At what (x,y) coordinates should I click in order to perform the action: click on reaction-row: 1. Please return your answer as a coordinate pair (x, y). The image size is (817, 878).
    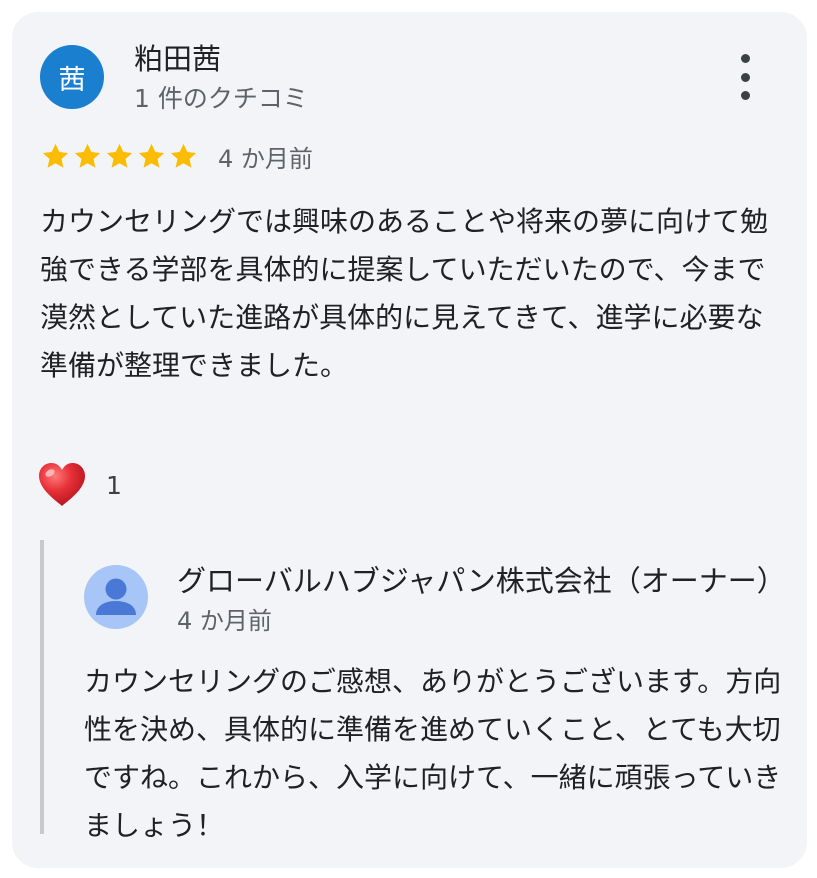
    Looking at the image, I should click on (79, 485).